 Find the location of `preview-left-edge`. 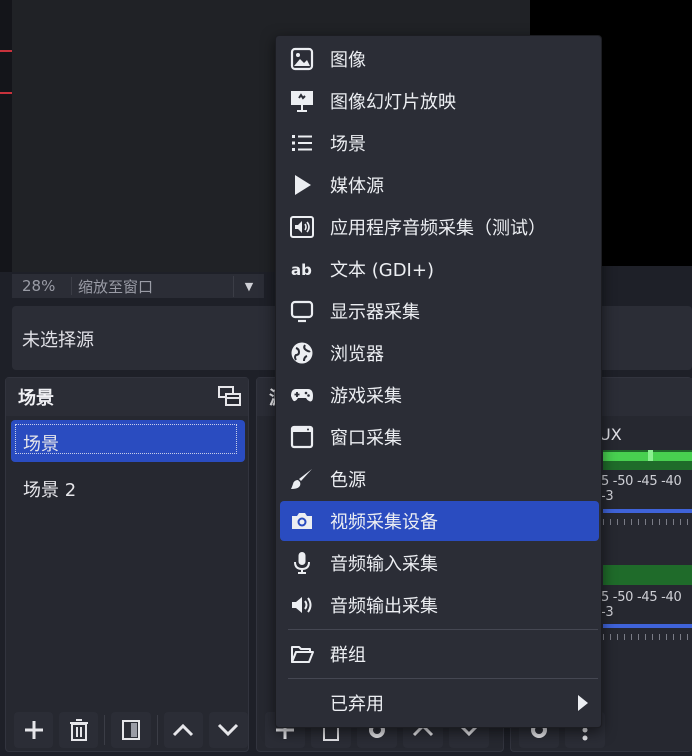

preview-left-edge is located at coordinates (6, 136).